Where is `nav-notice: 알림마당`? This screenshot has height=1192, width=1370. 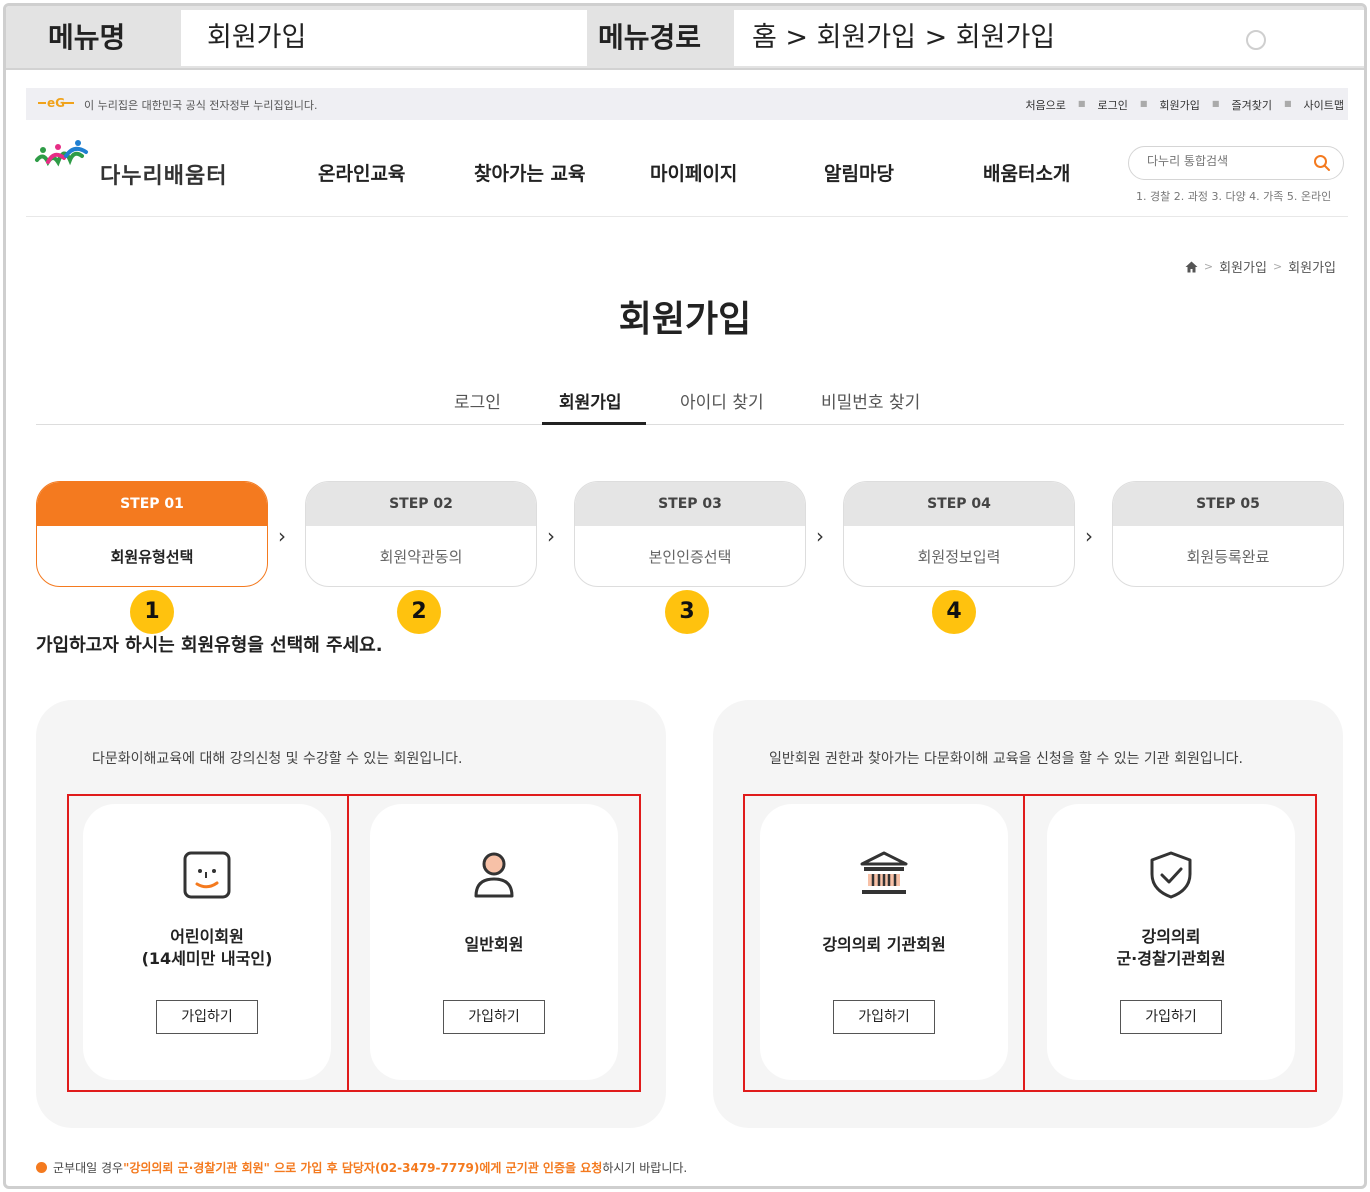 nav-notice: 알림마당 is located at coordinates (859, 172).